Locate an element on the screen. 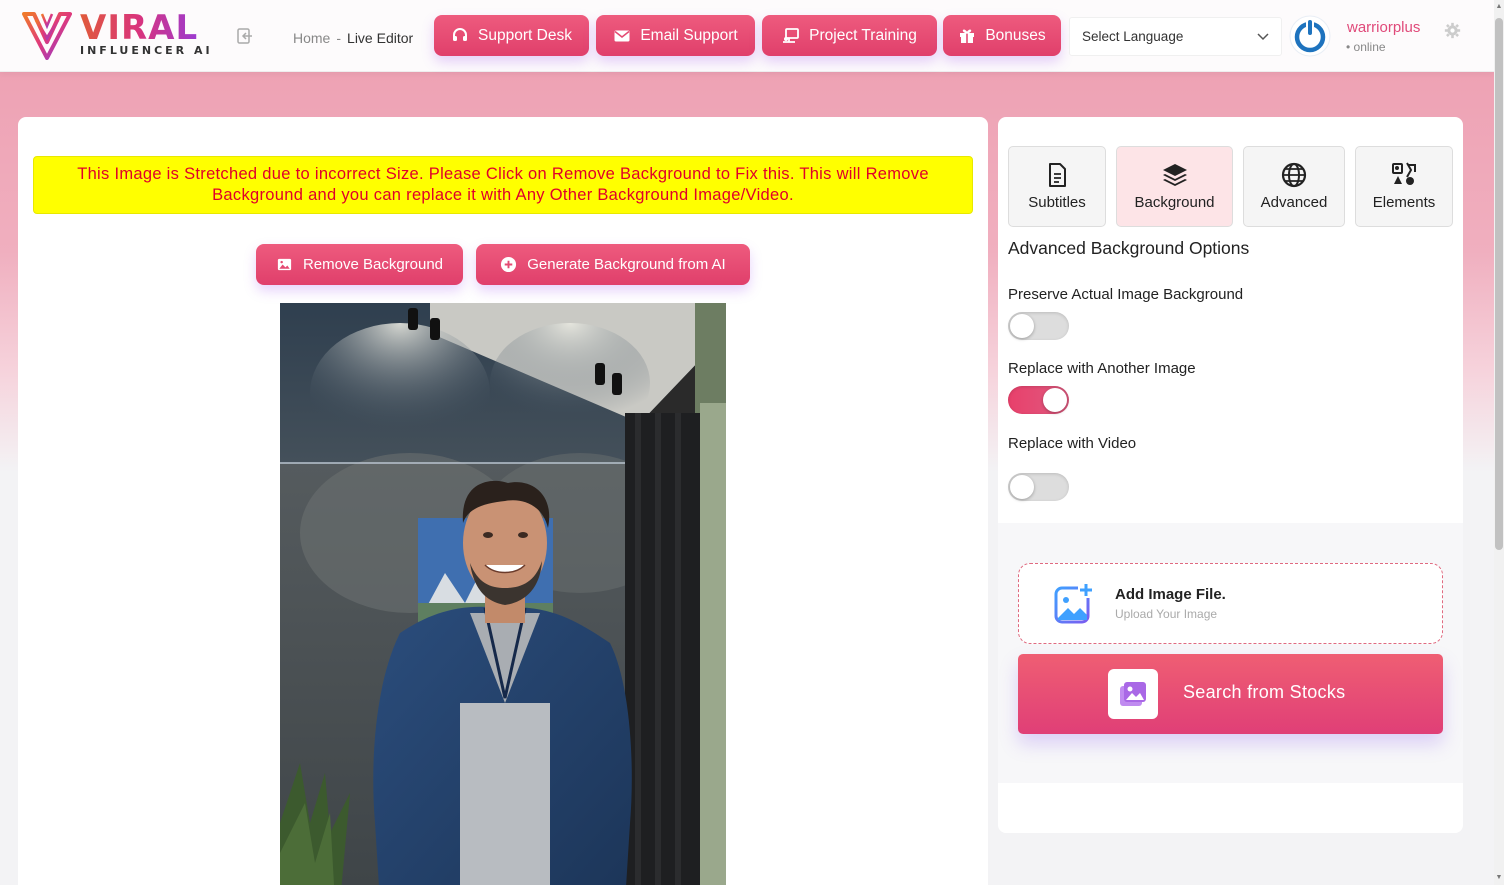 Image resolution: width=1504 pixels, height=885 pixels. replace-video-toggle is located at coordinates (1038, 487).